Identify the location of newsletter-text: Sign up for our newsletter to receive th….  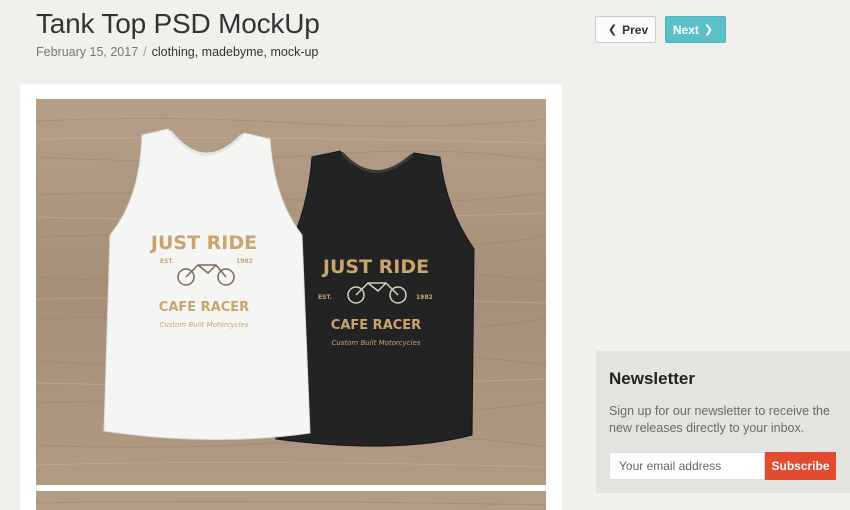
(719, 419).